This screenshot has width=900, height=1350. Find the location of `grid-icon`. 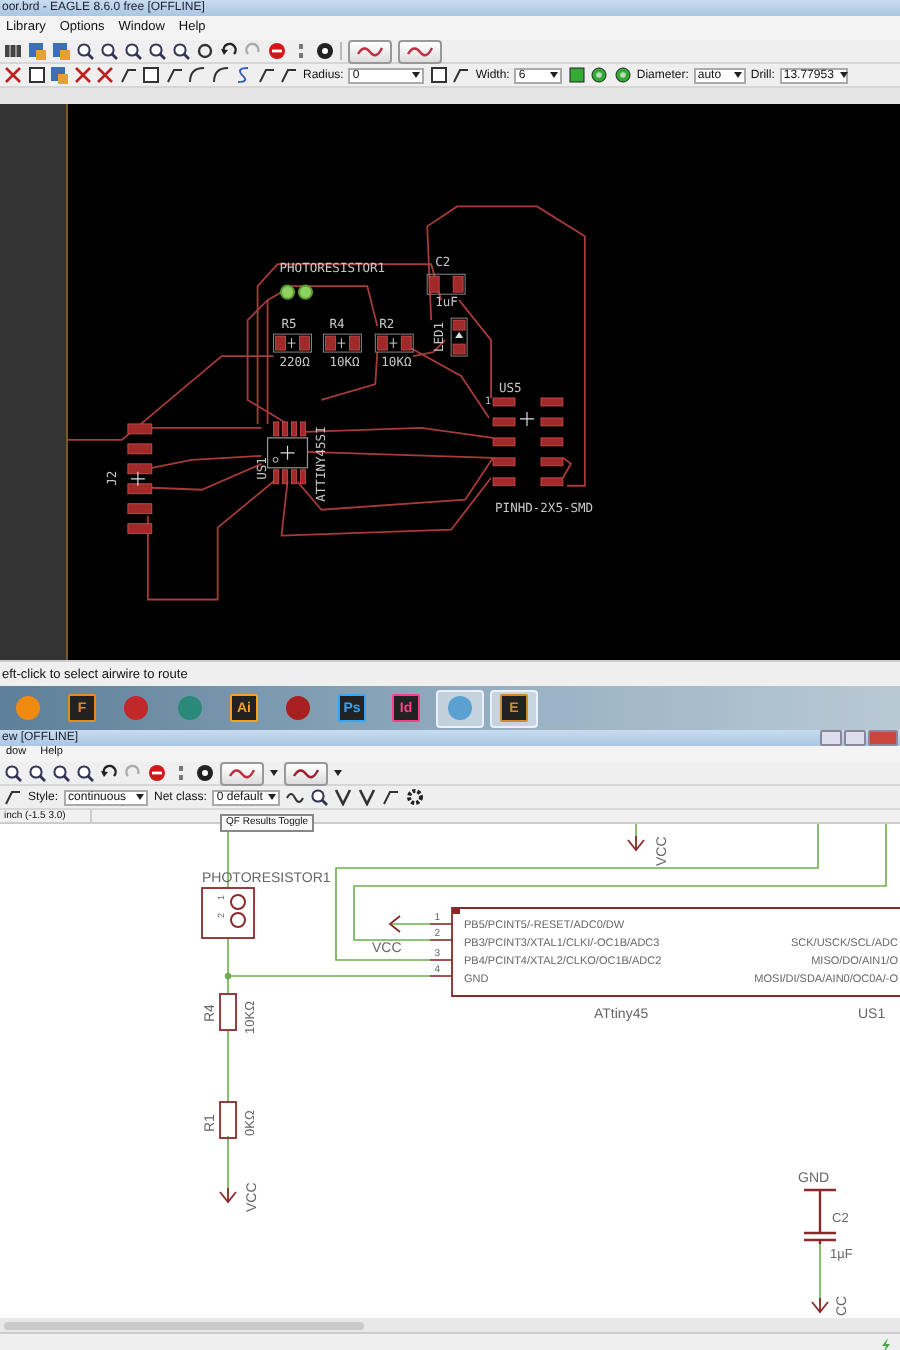

grid-icon is located at coordinates (13, 51).